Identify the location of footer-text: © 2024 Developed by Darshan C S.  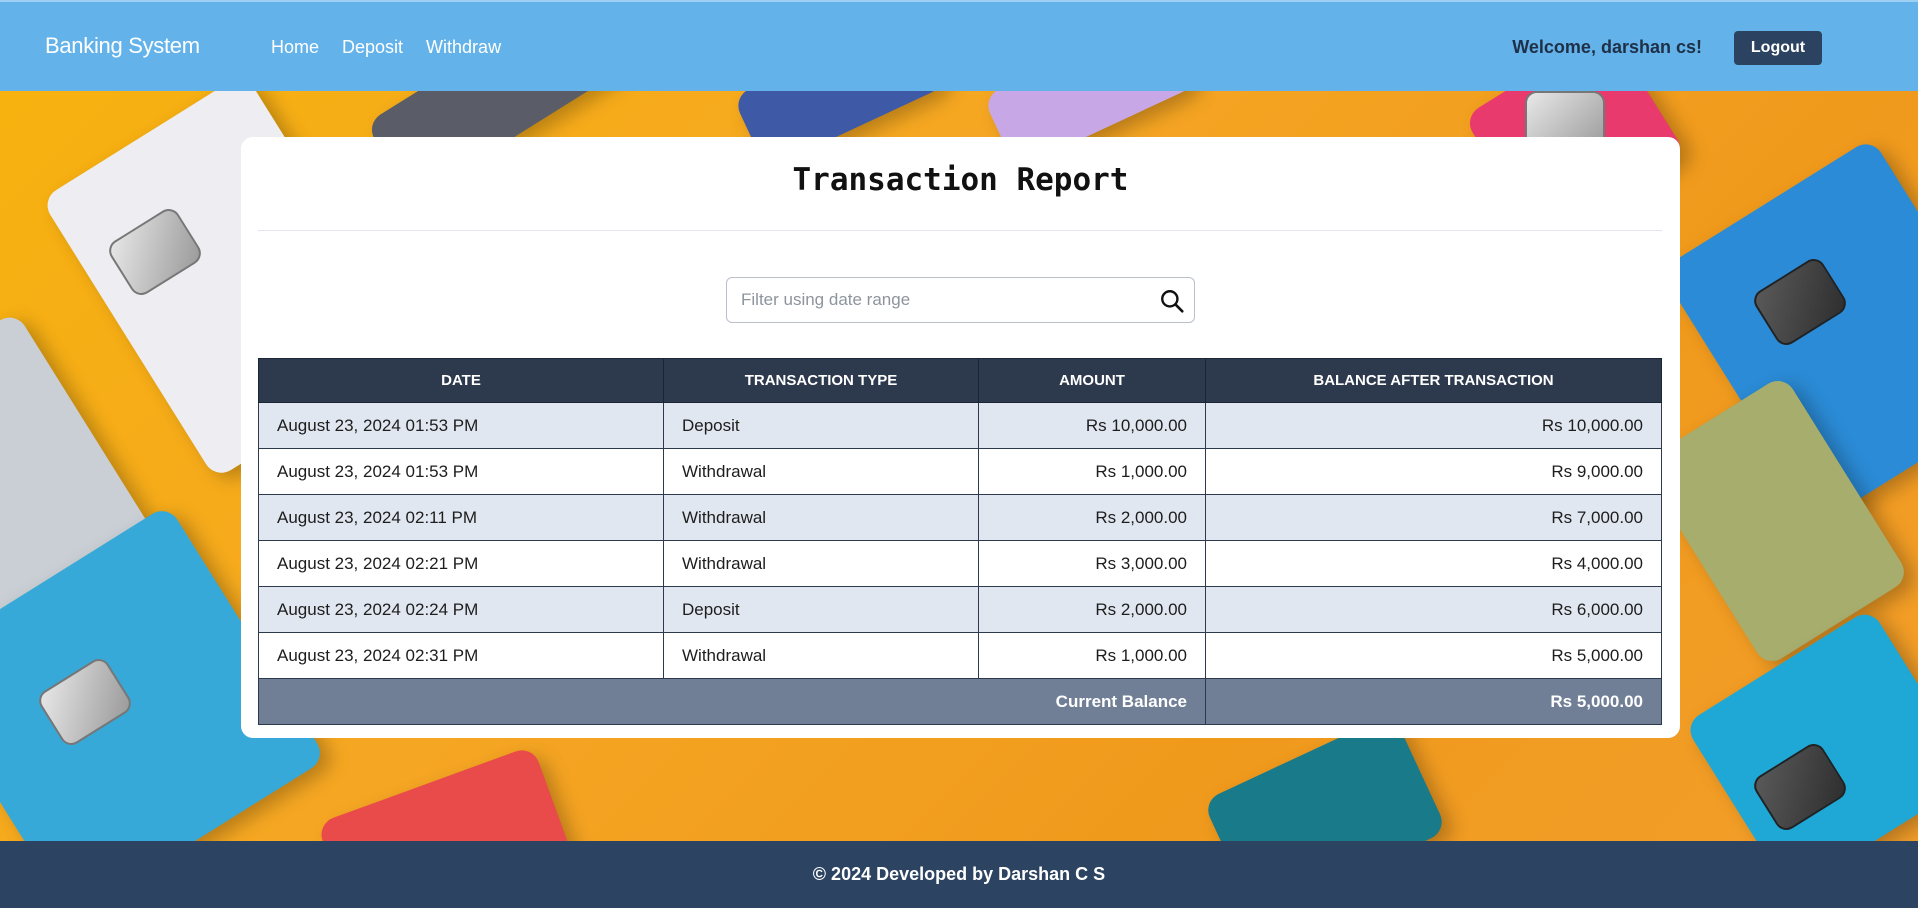
(959, 874).